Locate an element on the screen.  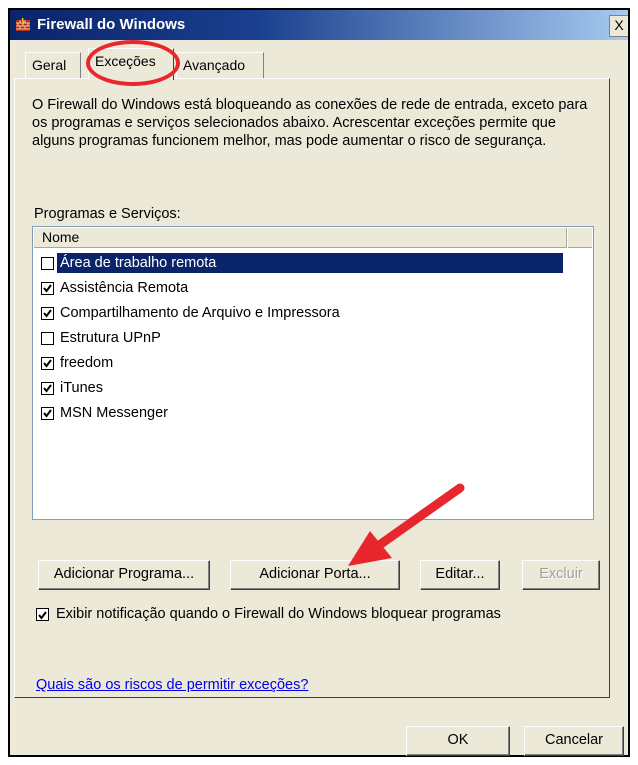
list-item: Estrutura UPnP is located at coordinates (306, 339).